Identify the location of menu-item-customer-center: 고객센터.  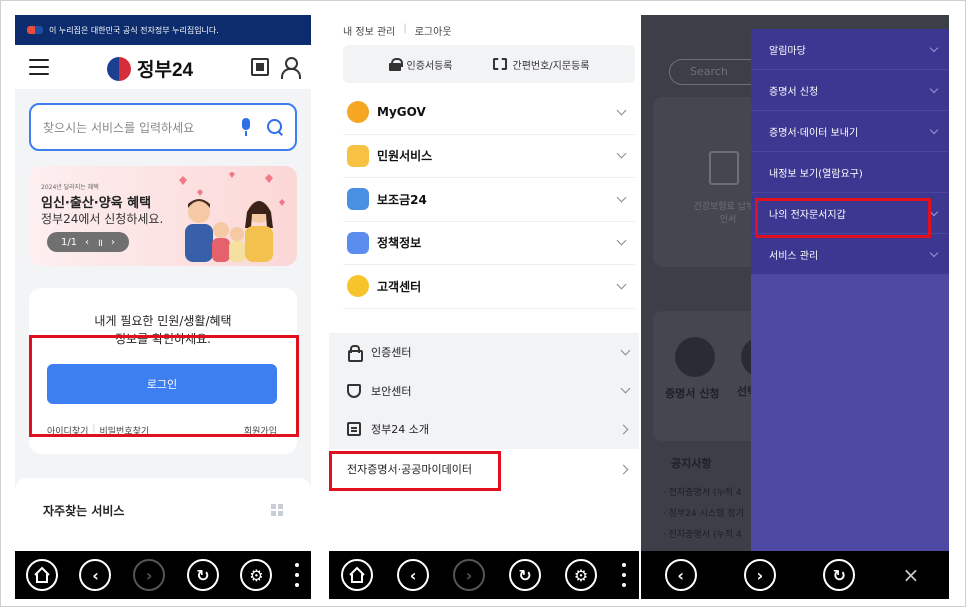
(489, 287).